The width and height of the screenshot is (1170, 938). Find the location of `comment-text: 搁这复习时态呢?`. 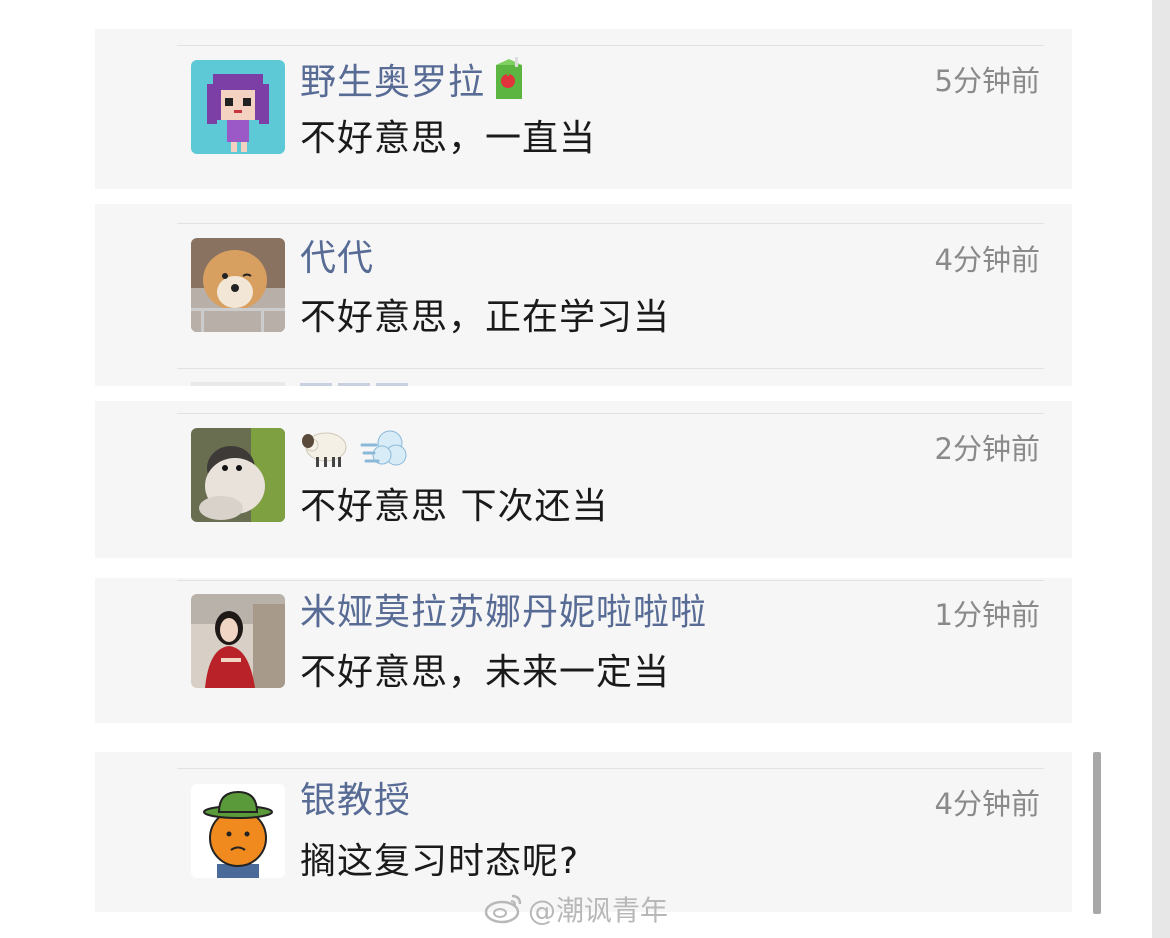

comment-text: 搁这复习时态呢? is located at coordinates (440, 861).